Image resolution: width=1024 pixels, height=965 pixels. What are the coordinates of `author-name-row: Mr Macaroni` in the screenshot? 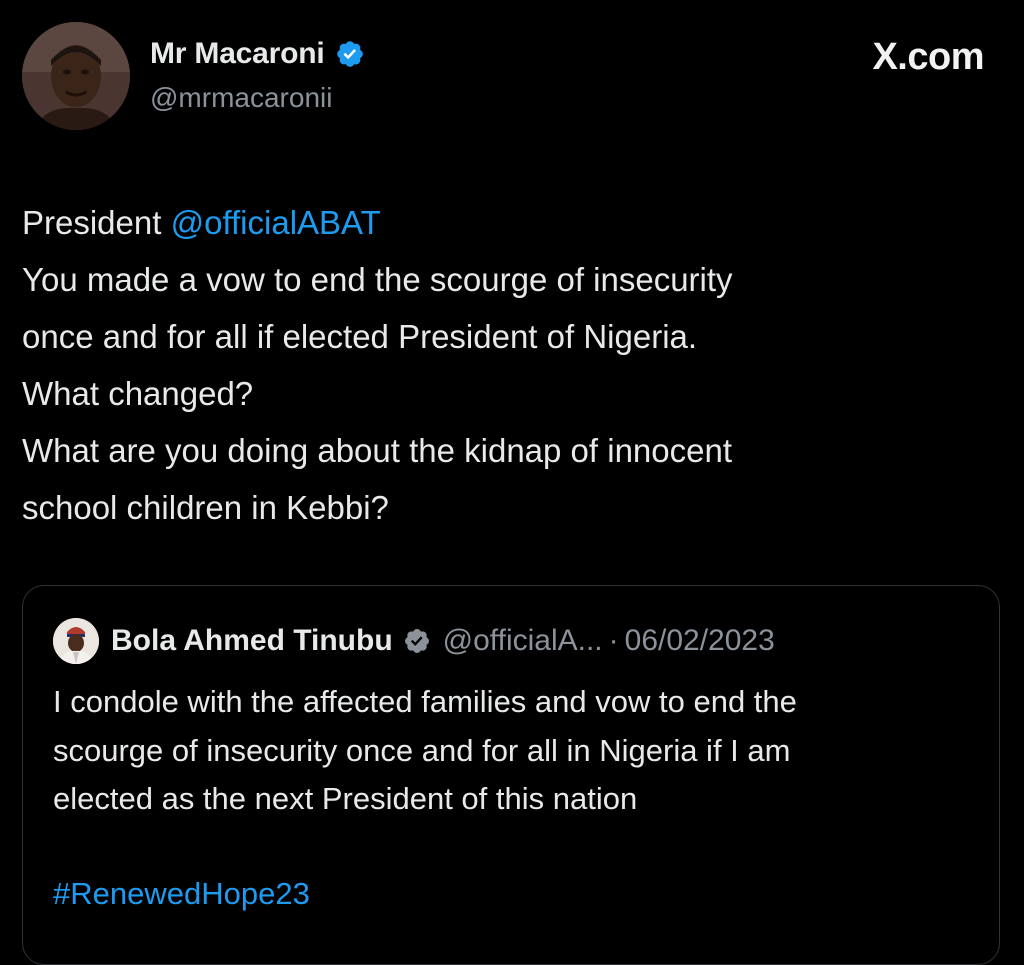 It's located at (257, 54).